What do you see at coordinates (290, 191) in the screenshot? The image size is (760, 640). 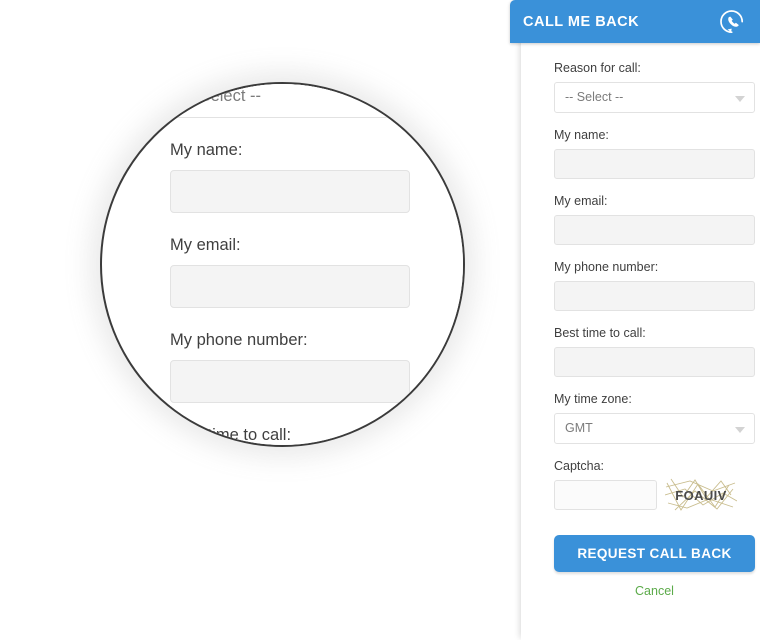 I see `magnified-my-name-input` at bounding box center [290, 191].